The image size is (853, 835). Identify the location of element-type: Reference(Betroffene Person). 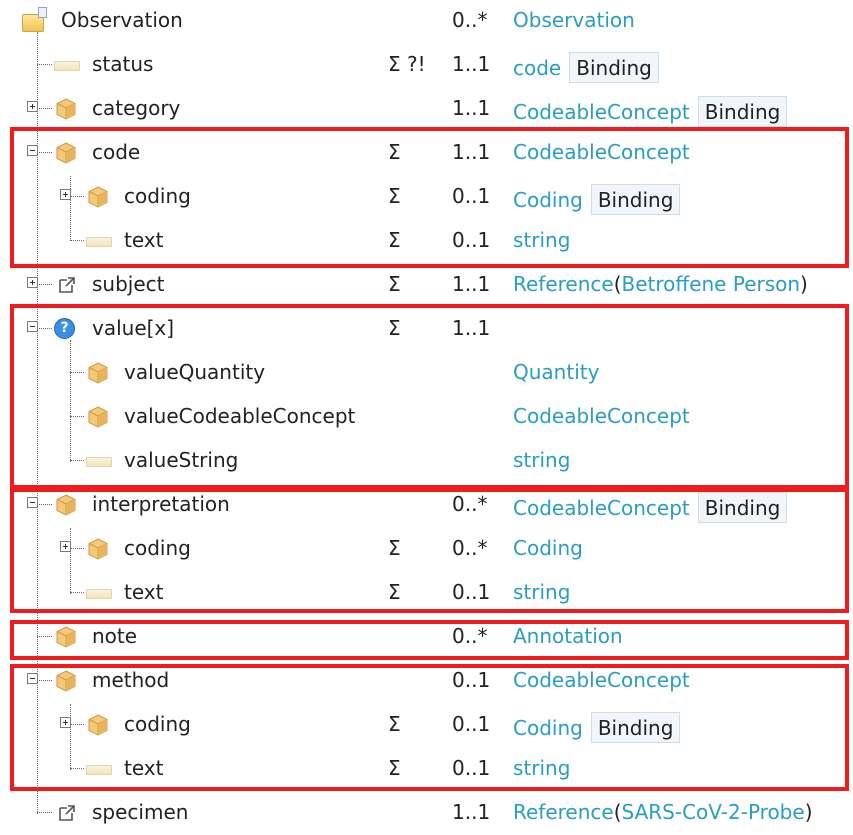
(660, 284).